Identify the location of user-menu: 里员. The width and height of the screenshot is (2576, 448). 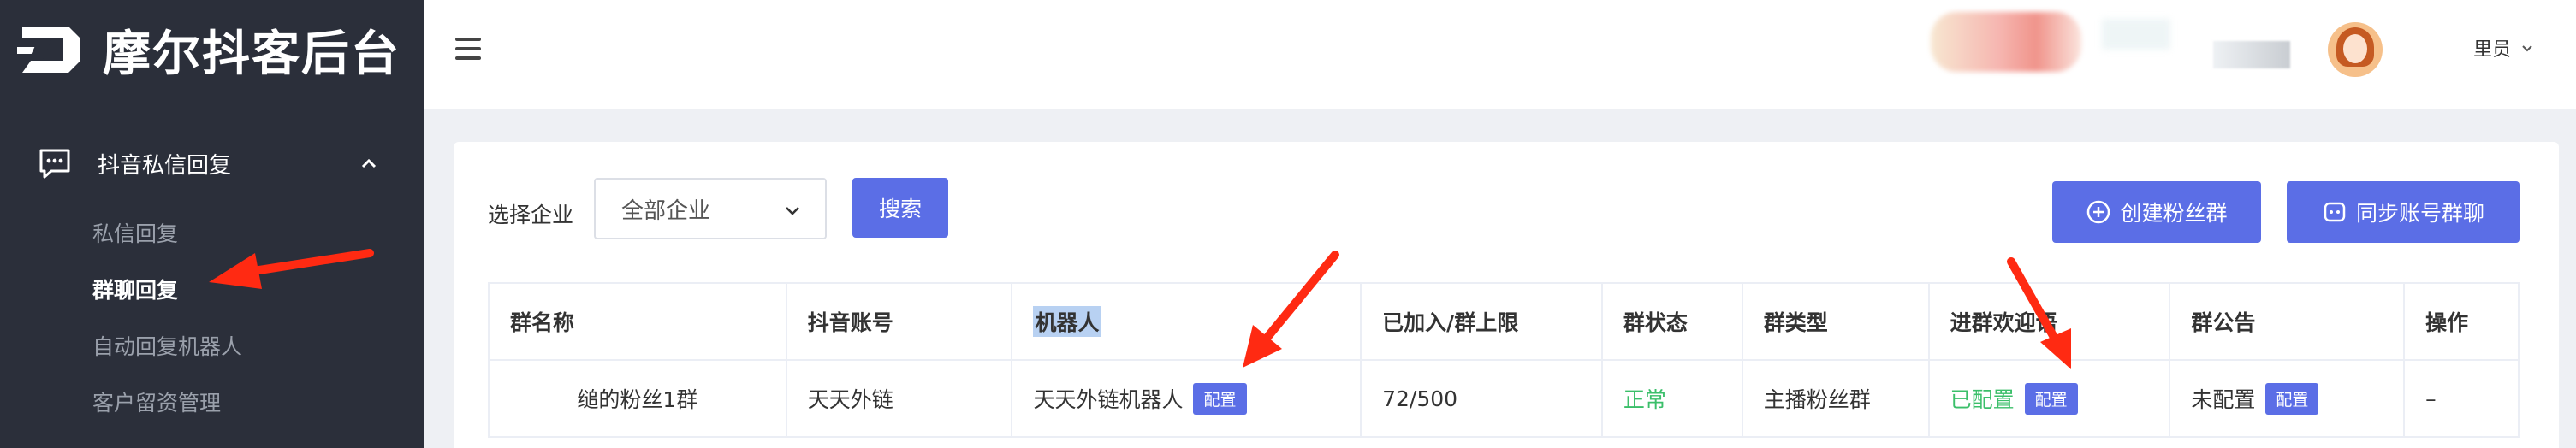
(2504, 48).